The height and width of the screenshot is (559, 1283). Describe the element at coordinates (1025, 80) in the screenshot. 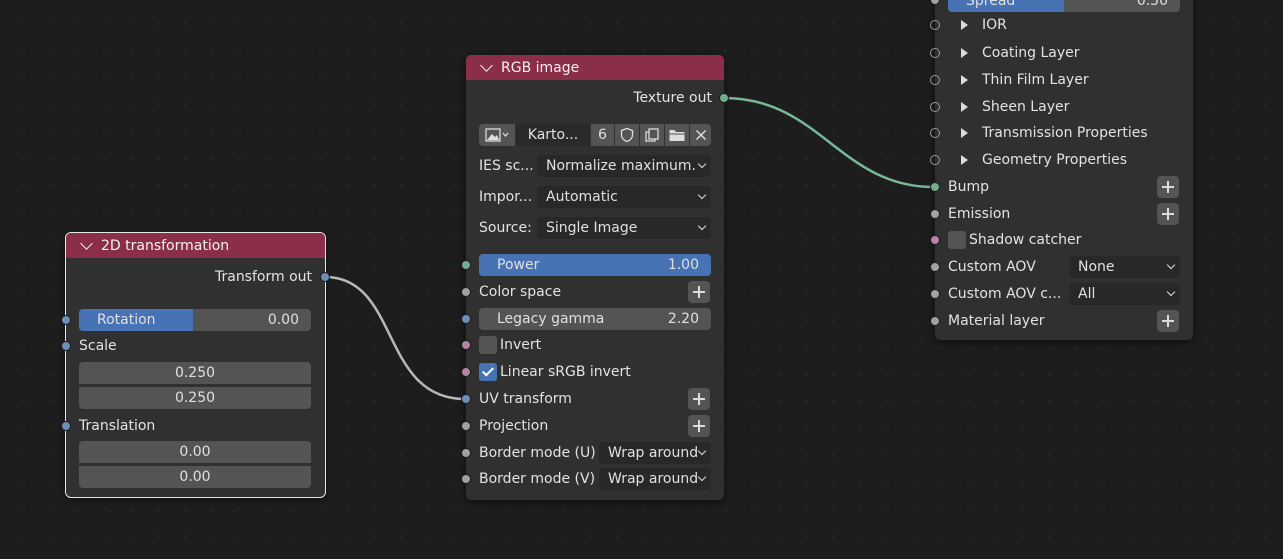

I see `panel-thin-film-layer: Thin Film Layer` at that location.